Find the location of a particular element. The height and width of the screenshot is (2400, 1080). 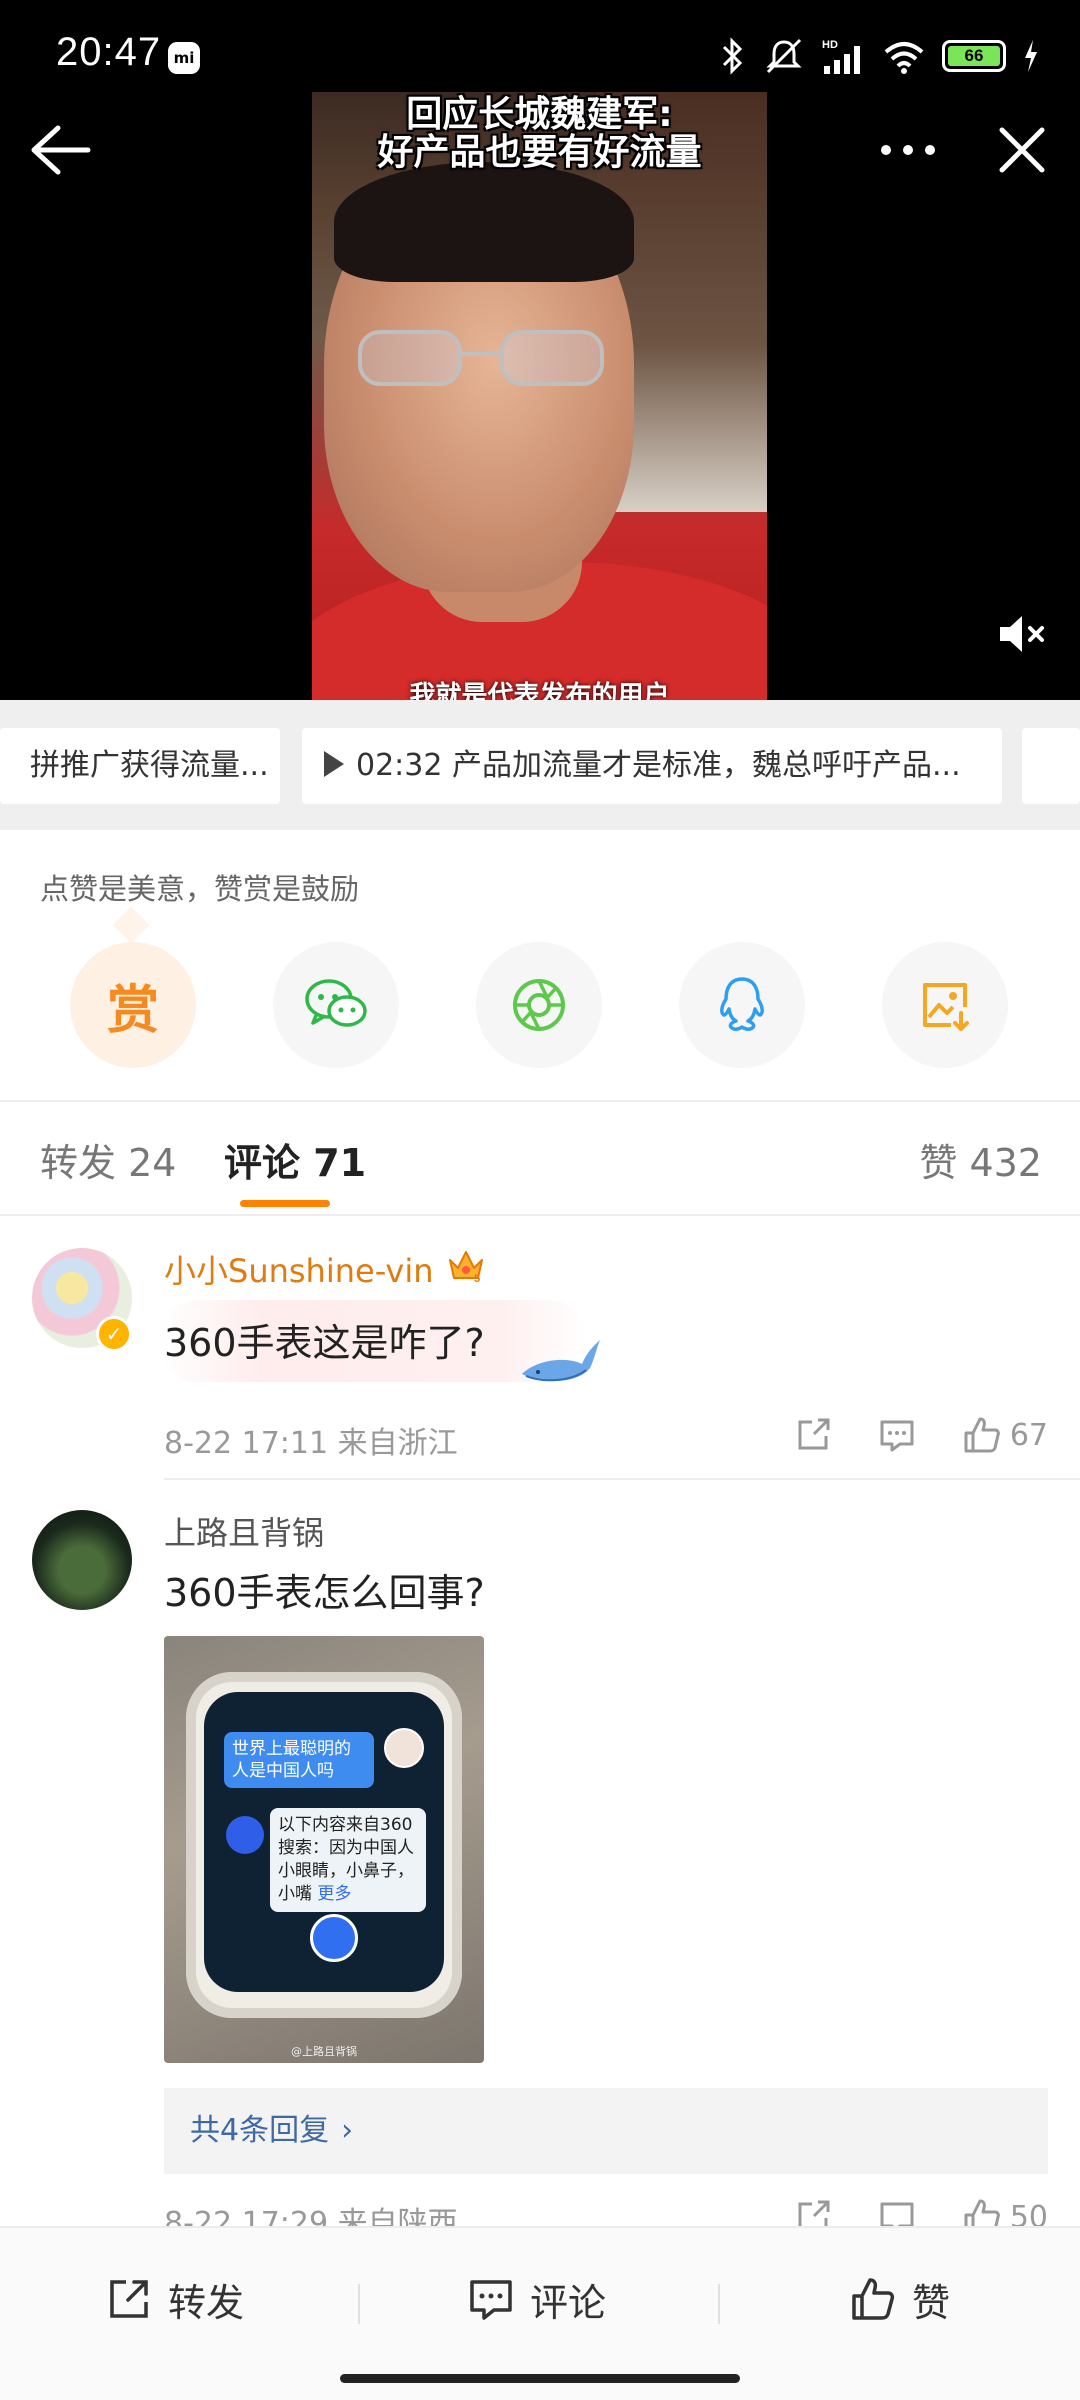

share-icon is located at coordinates (814, 1434).